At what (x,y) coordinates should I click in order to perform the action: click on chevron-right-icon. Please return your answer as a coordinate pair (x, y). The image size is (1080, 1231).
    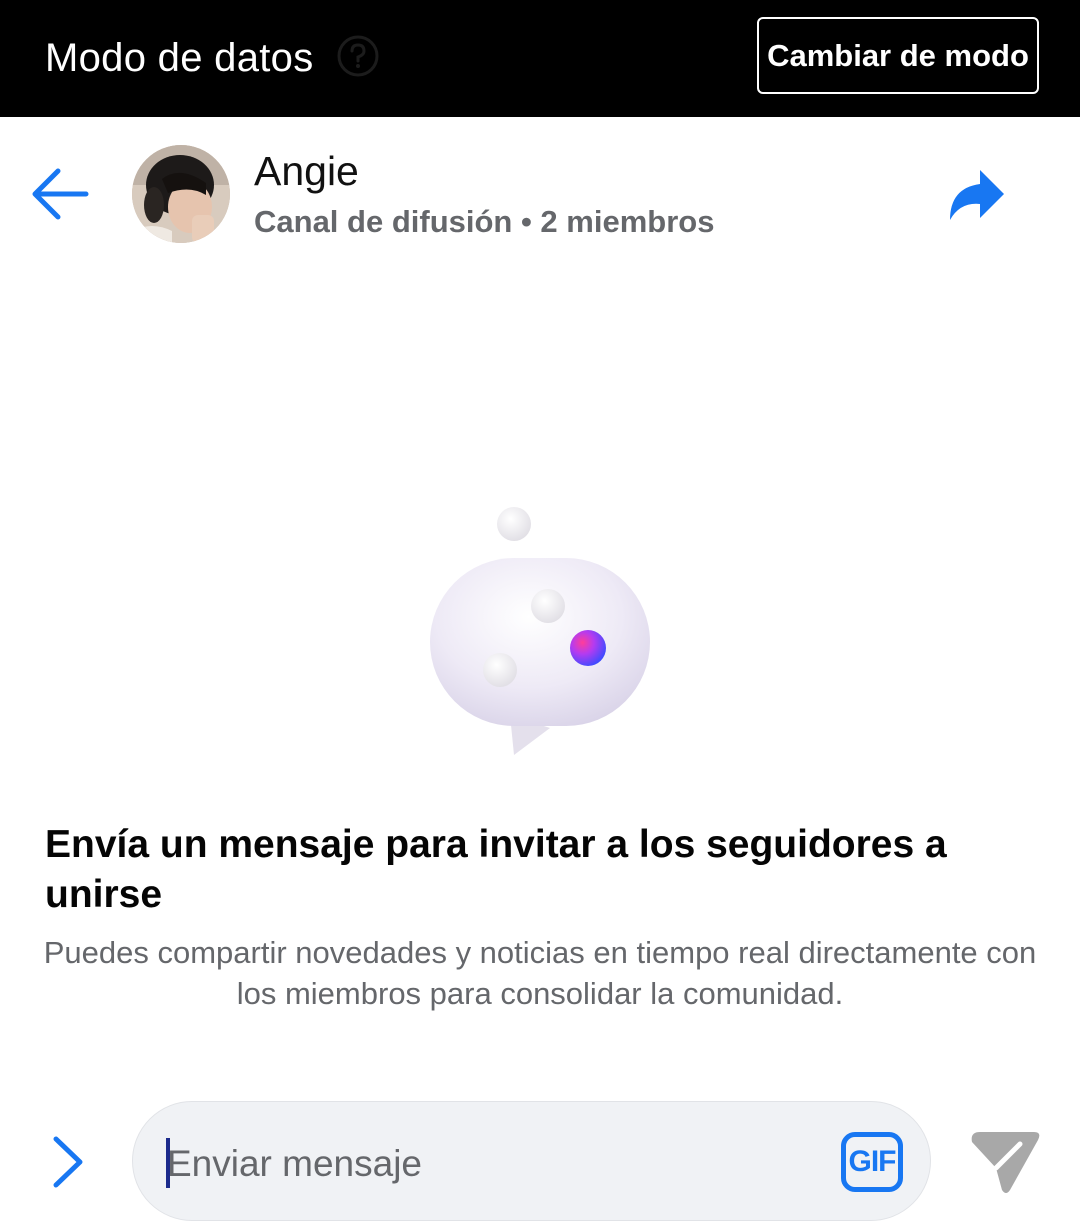
    Looking at the image, I should click on (68, 1162).